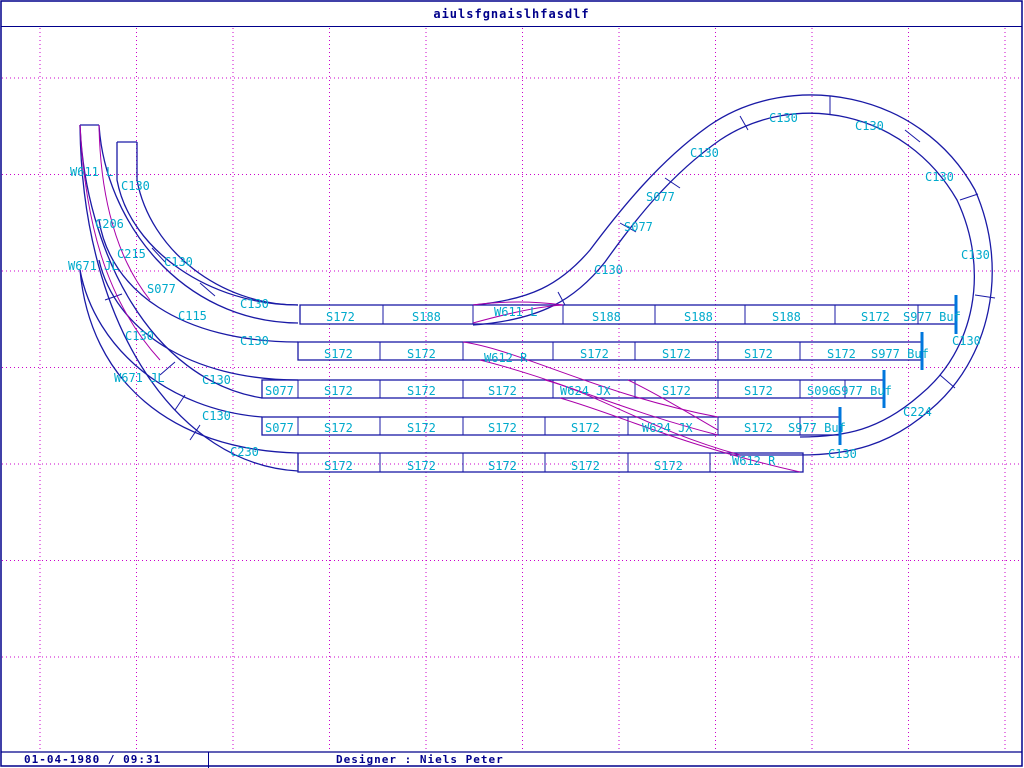 The height and width of the screenshot is (768, 1024). I want to click on track-label: C230, so click(244, 452).